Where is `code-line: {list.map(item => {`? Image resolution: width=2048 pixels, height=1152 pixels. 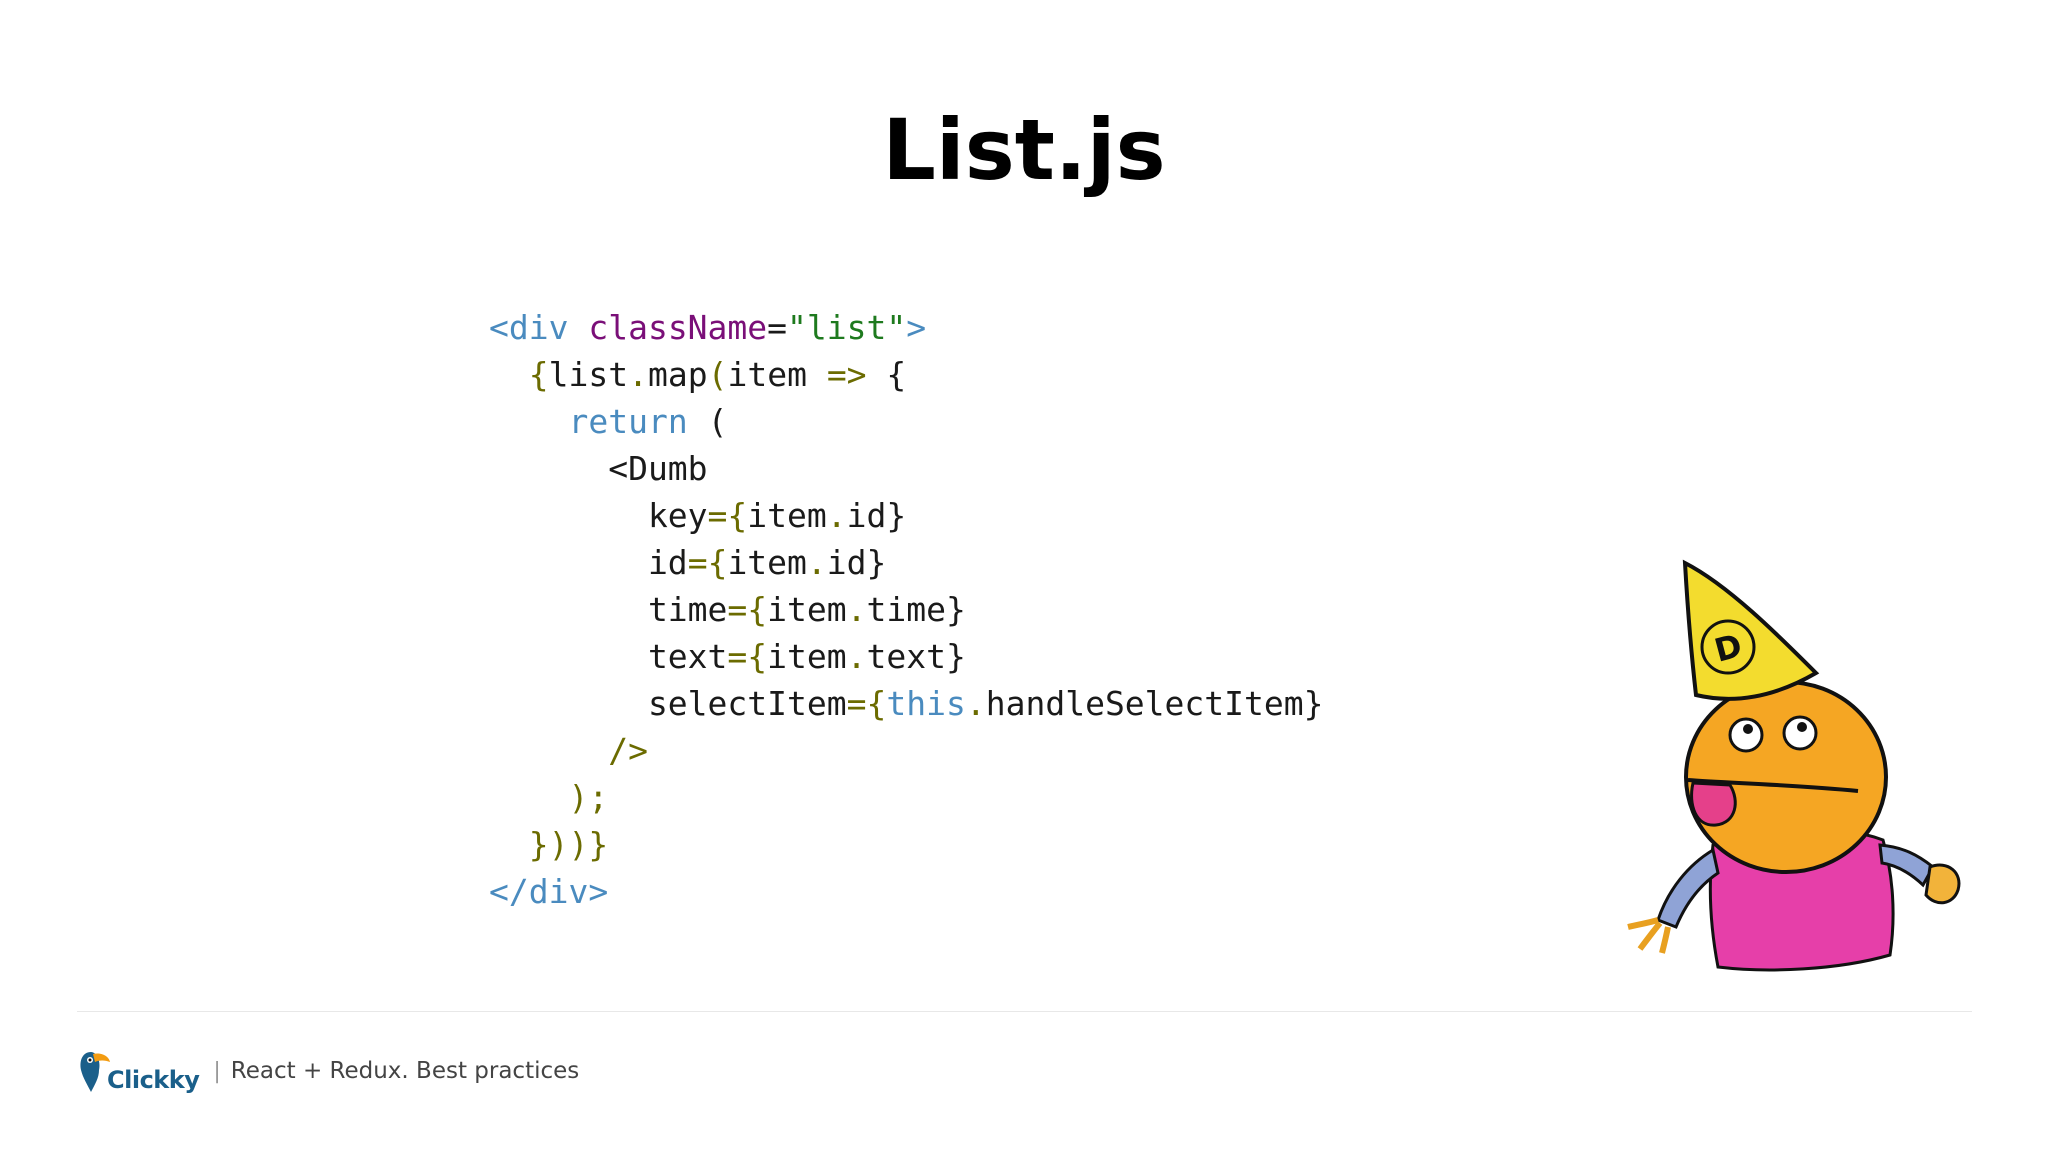
code-line: {list.map(item => { is located at coordinates (906, 374).